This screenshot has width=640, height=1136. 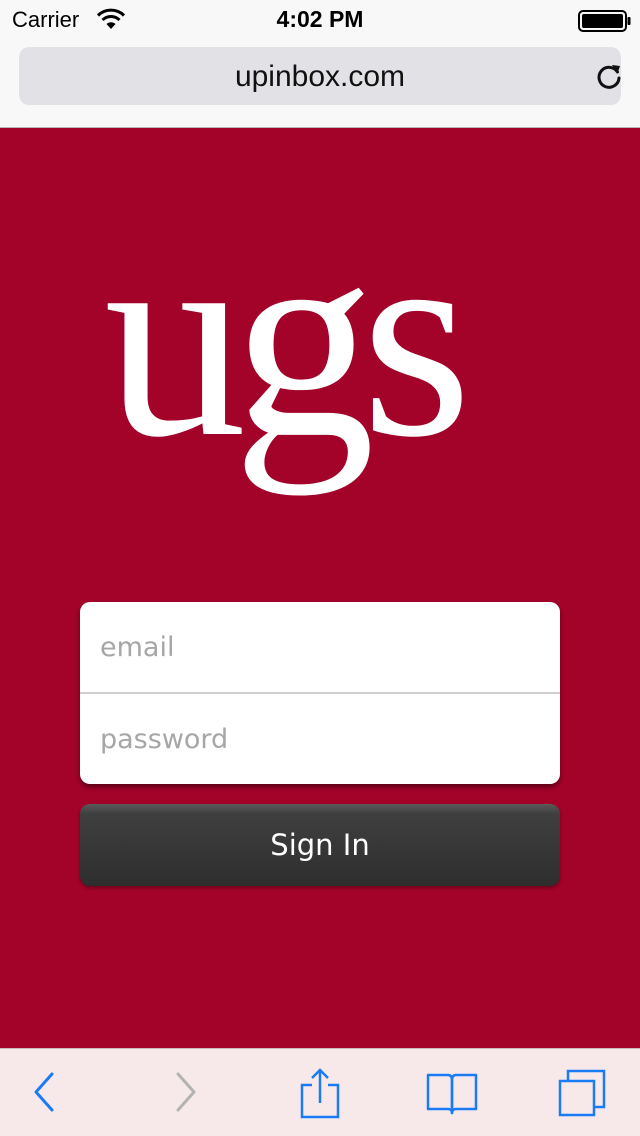 I want to click on browser-toolbar, so click(x=320, y=1092).